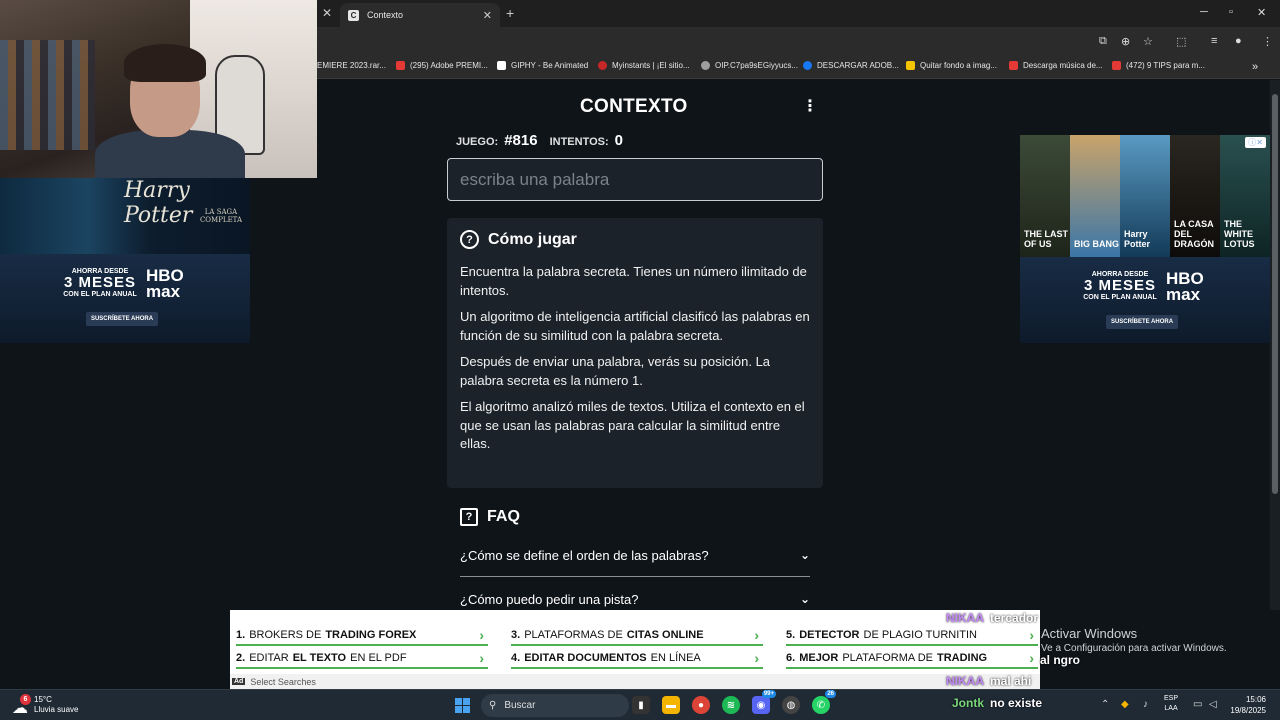 The image size is (1280, 720). Describe the element at coordinates (362, 659) in the screenshot. I see `ad-link: 2. EDITAR EL TEXTO EN EL PDF ›` at that location.